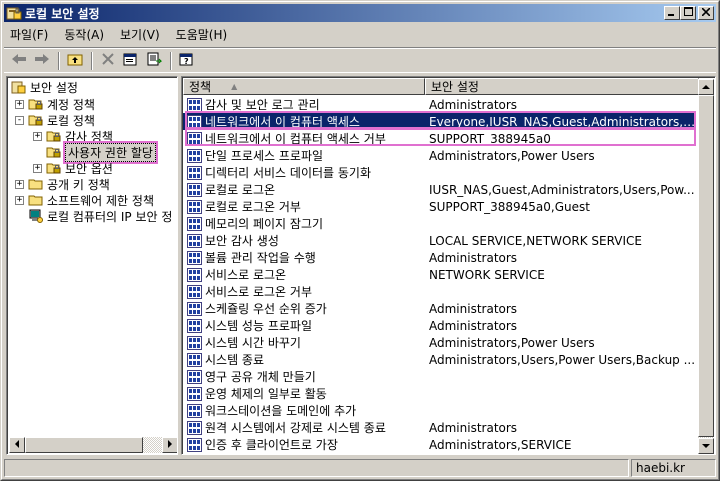 Image resolution: width=720 pixels, height=481 pixels. I want to click on security-setting-cell: Administrators,Power Users, so click(512, 342).